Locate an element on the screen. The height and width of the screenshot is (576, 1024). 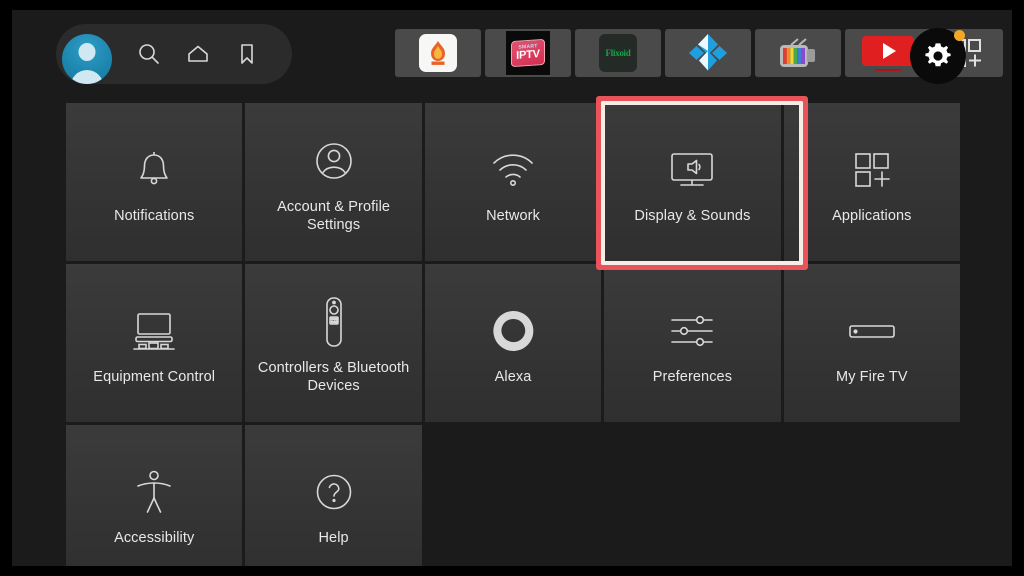
rainbow-tv-icon is located at coordinates (798, 53).